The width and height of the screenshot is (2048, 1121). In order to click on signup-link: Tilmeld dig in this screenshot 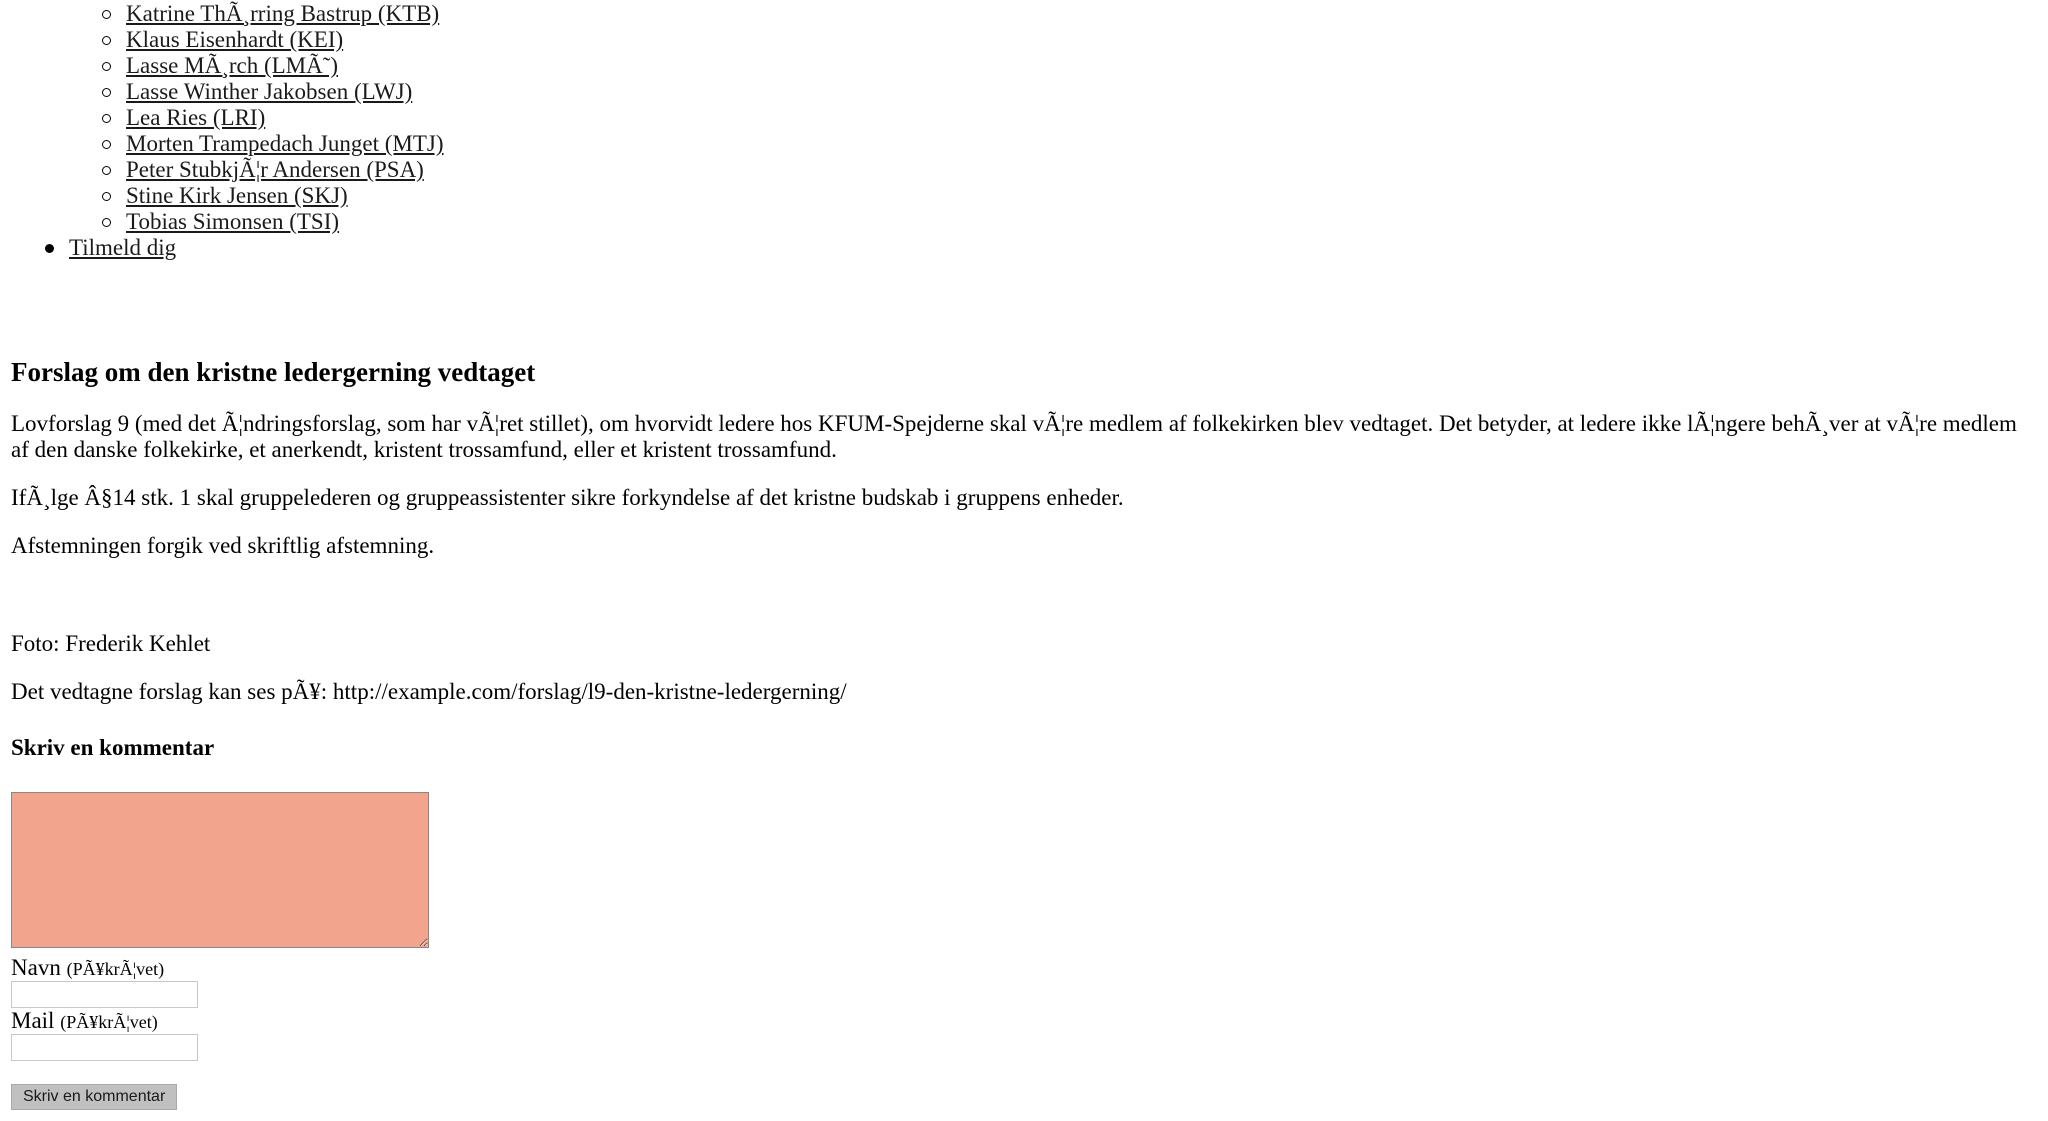, I will do `click(122, 247)`.